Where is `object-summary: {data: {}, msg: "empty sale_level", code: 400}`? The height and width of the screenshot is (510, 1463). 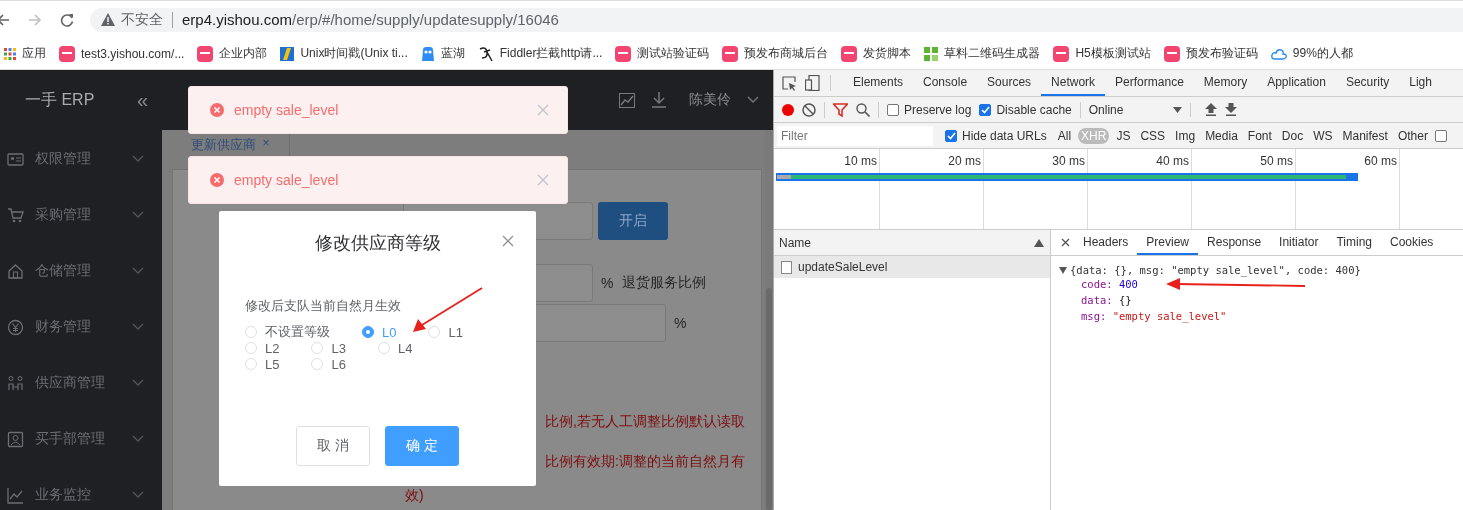
object-summary: {data: {}, msg: "empty sale_level", code: 400} is located at coordinates (1215, 270).